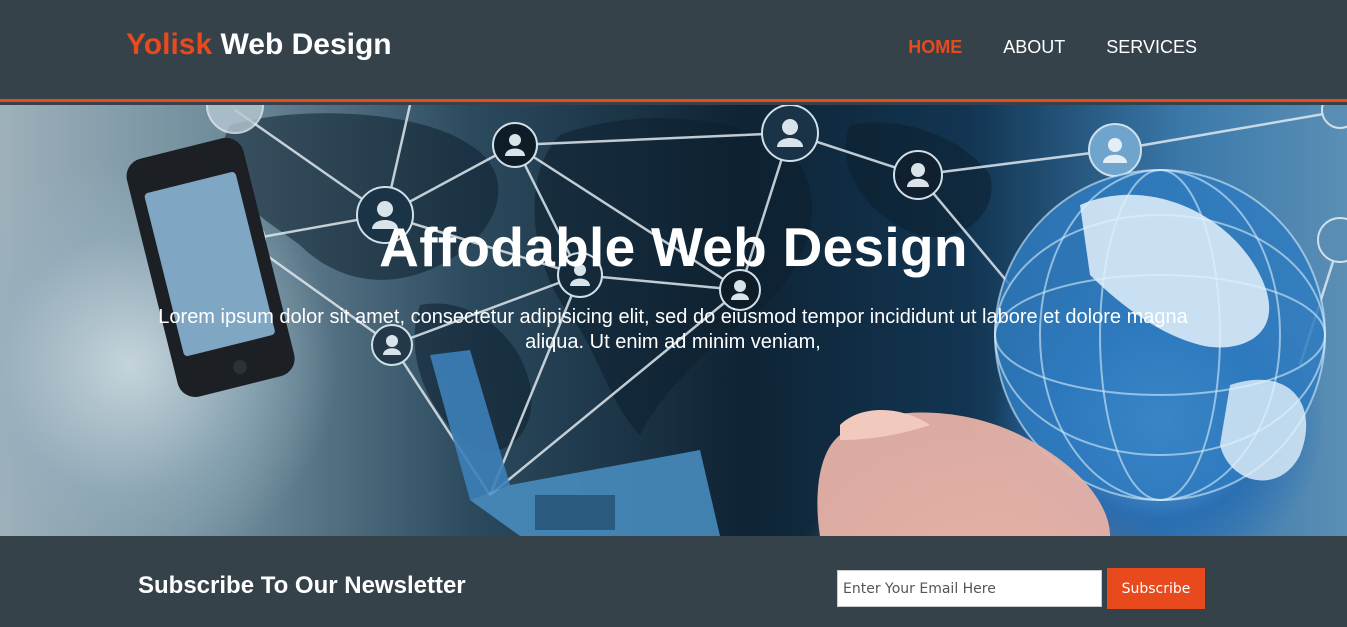 The image size is (1347, 627). What do you see at coordinates (673, 247) in the screenshot?
I see `hero-title: Affodable Web Design` at bounding box center [673, 247].